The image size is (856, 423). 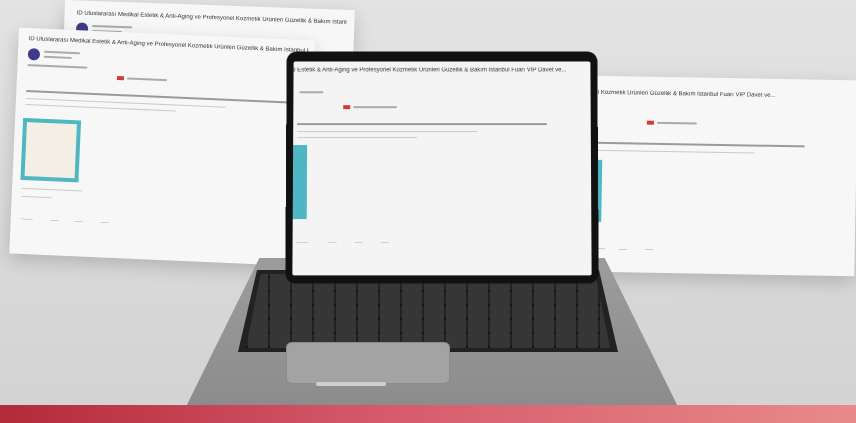 What do you see at coordinates (428, 311) in the screenshot?
I see `laptop-keys` at bounding box center [428, 311].